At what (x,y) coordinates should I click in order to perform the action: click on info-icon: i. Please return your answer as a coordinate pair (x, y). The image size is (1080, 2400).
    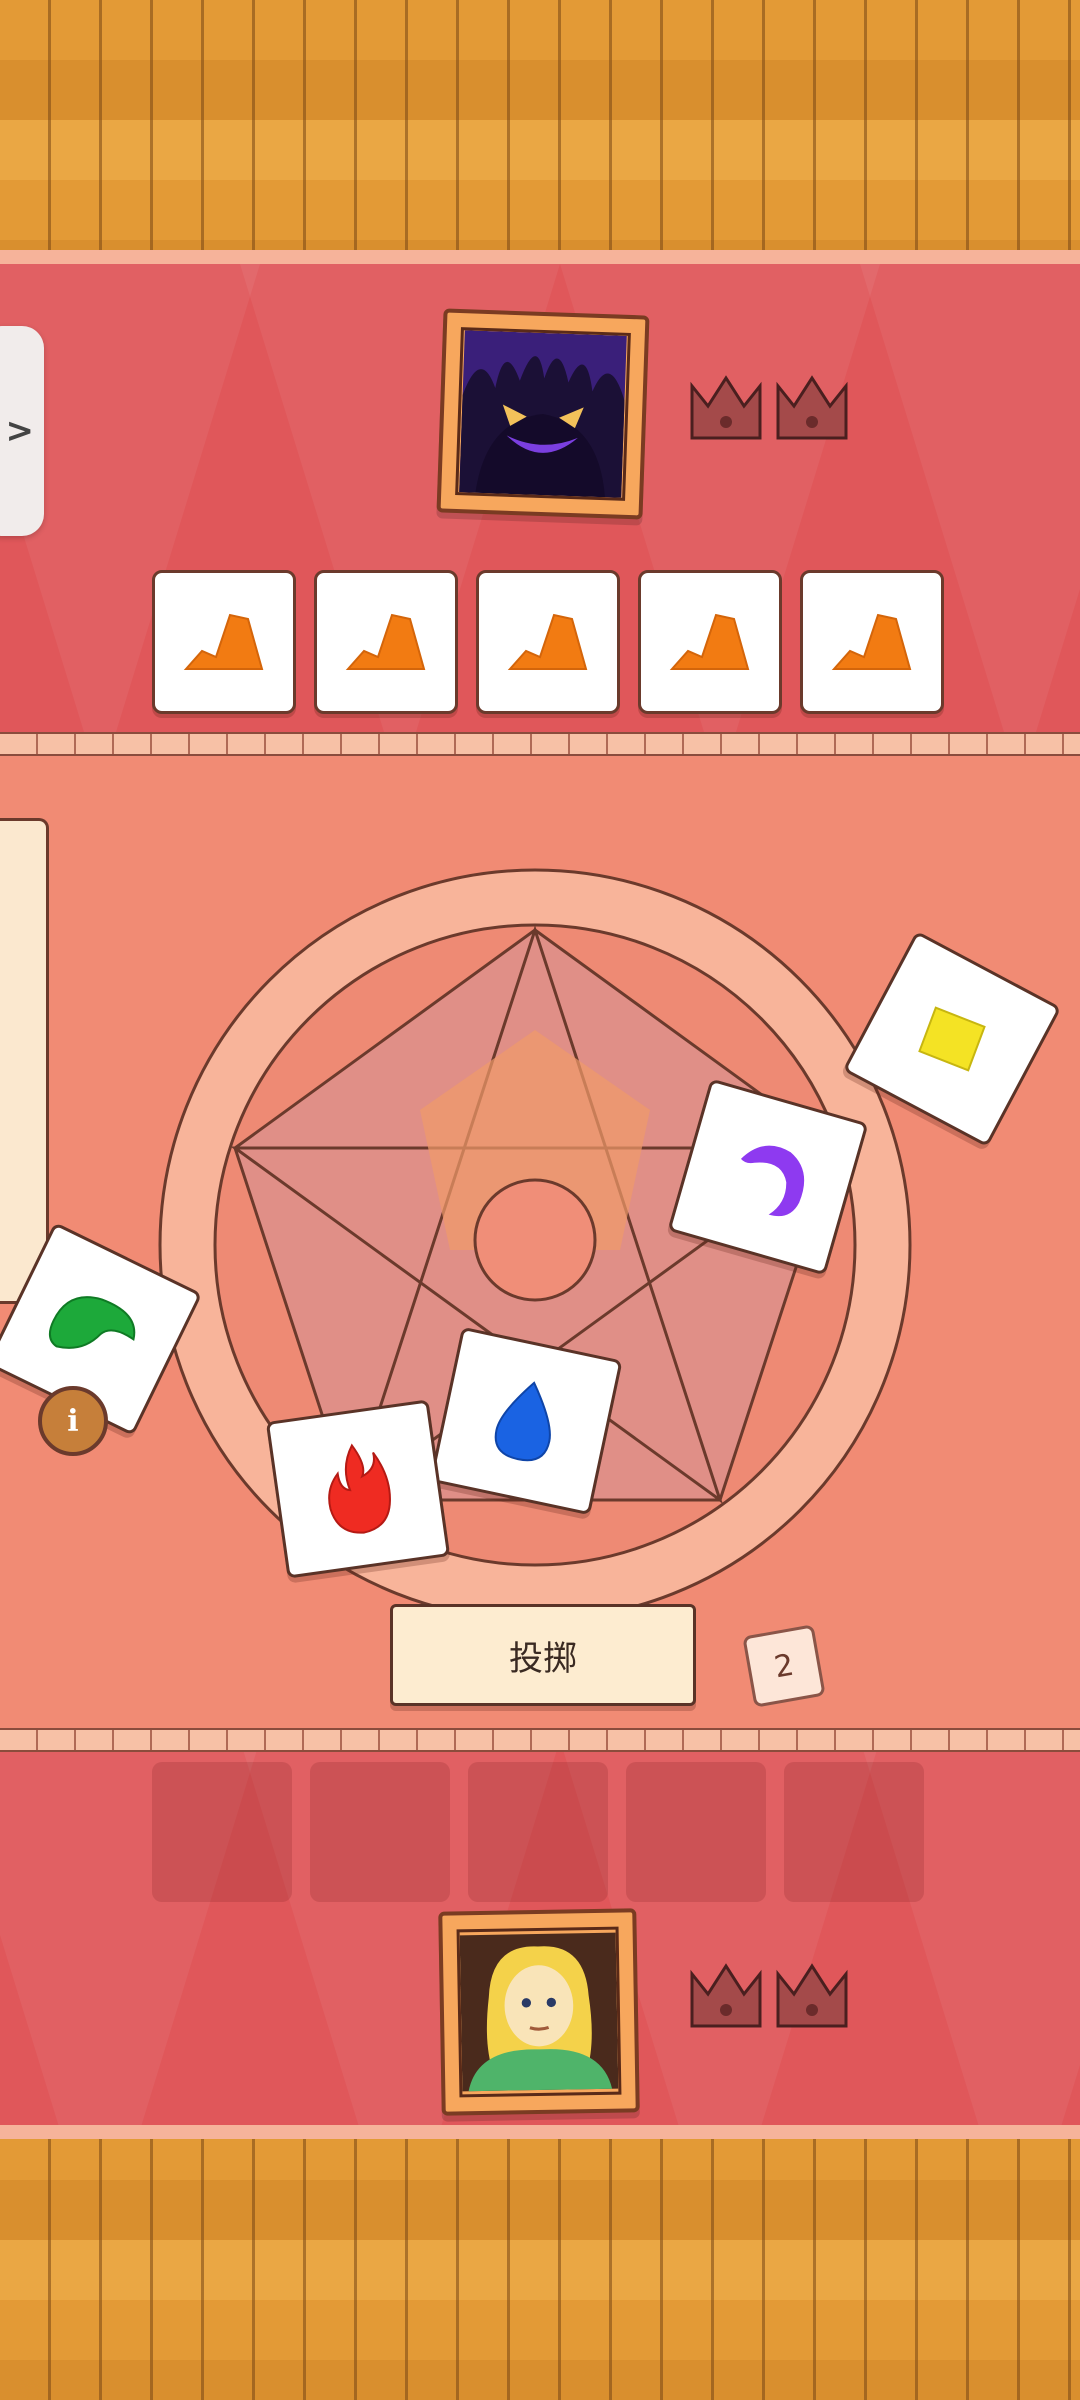
    Looking at the image, I should click on (73, 1421).